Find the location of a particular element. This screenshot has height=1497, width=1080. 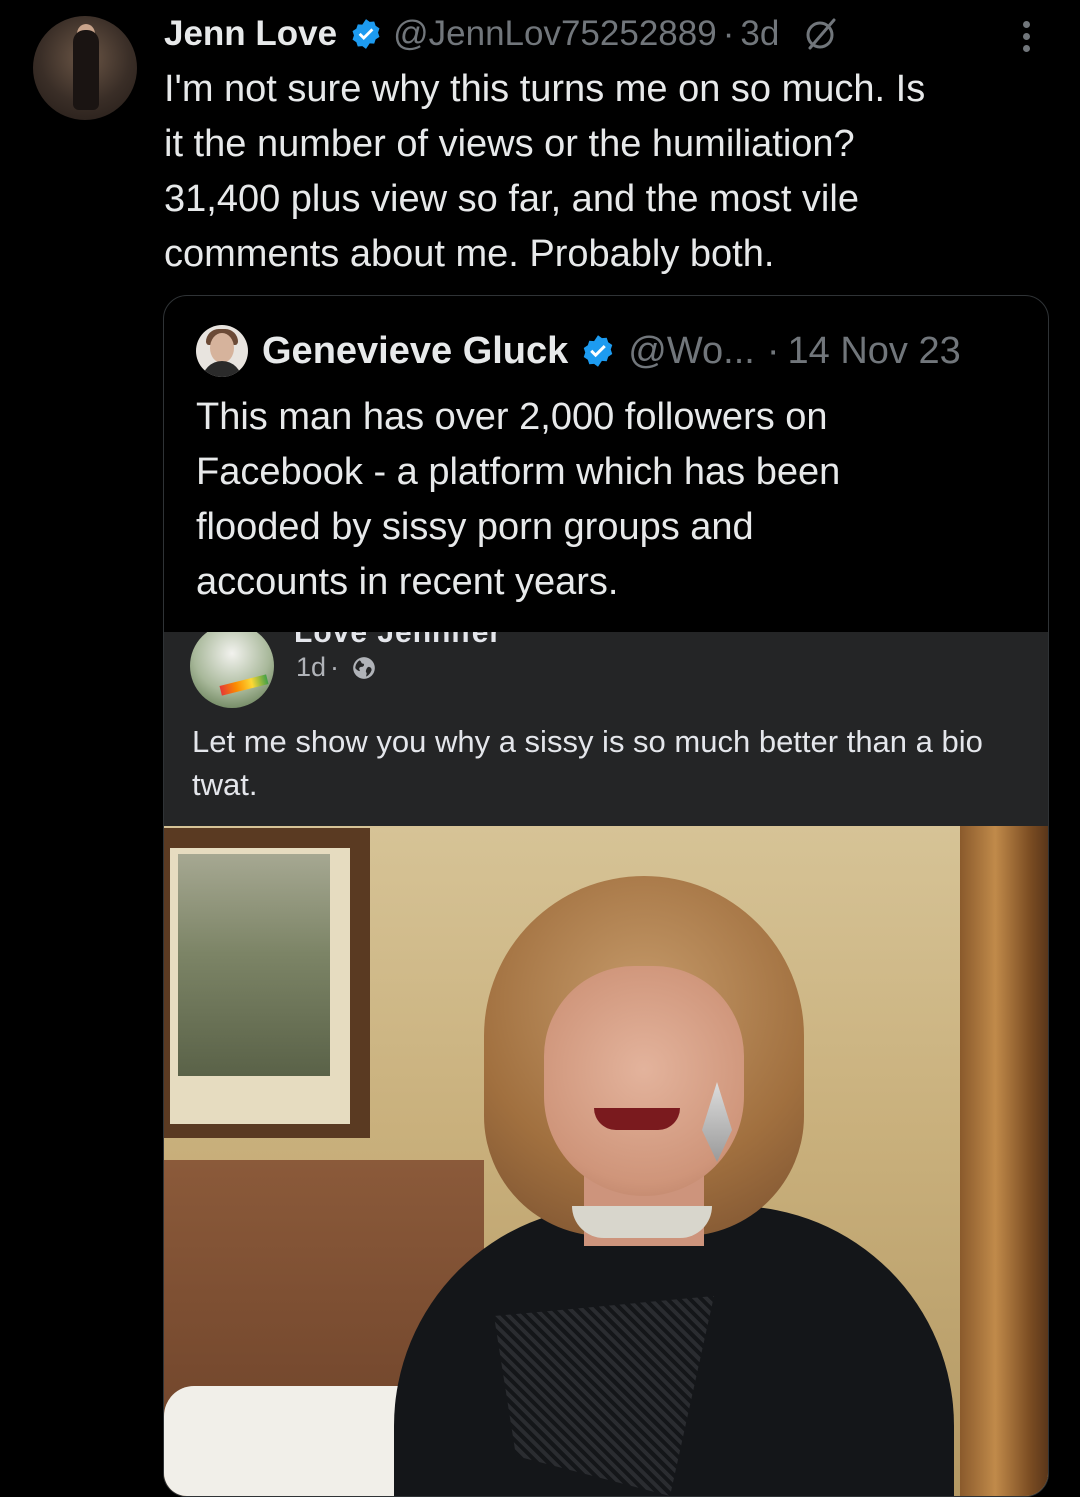

fb-post-meta: 1d · is located at coordinates (336, 667).